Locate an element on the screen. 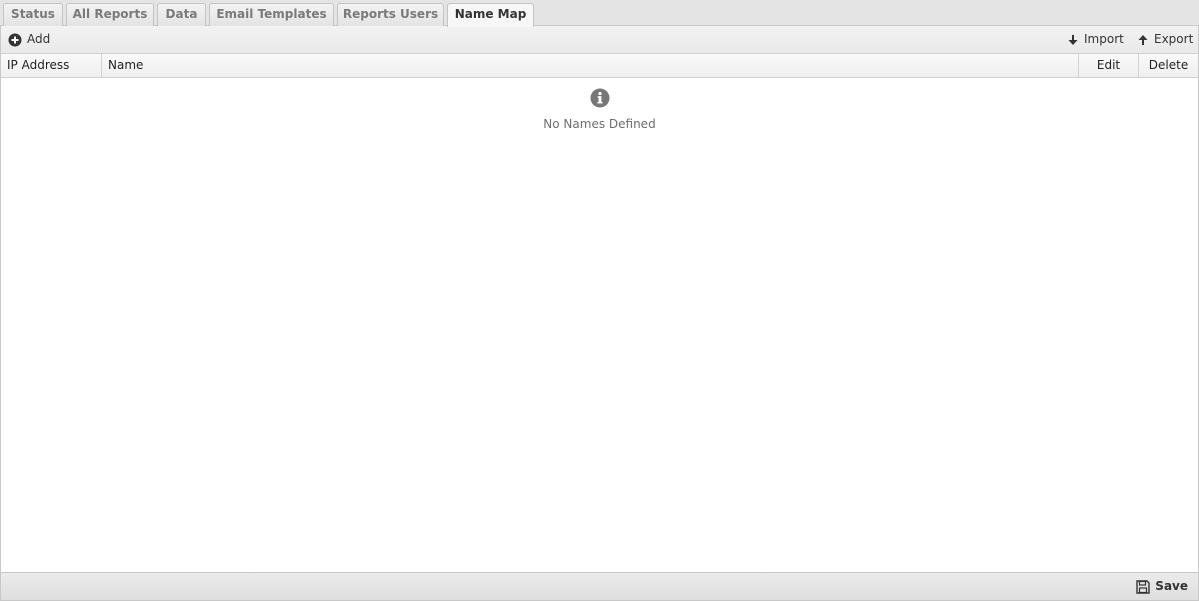  save-button: Save is located at coordinates (1162, 586).